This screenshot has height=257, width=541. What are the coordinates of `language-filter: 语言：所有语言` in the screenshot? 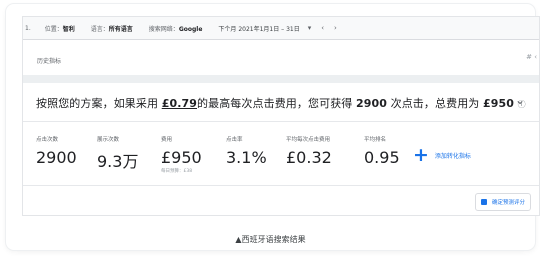 It's located at (112, 28).